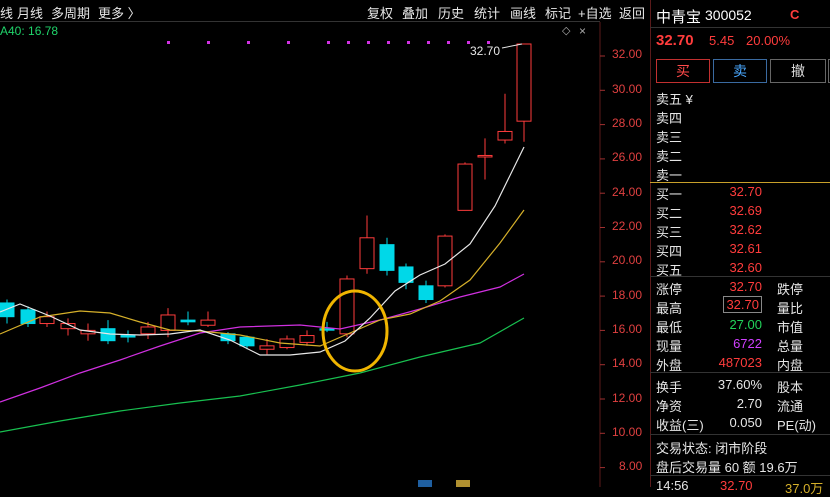 The height and width of the screenshot is (497, 830). I want to click on ask-3-label: 卖三, so click(669, 137).